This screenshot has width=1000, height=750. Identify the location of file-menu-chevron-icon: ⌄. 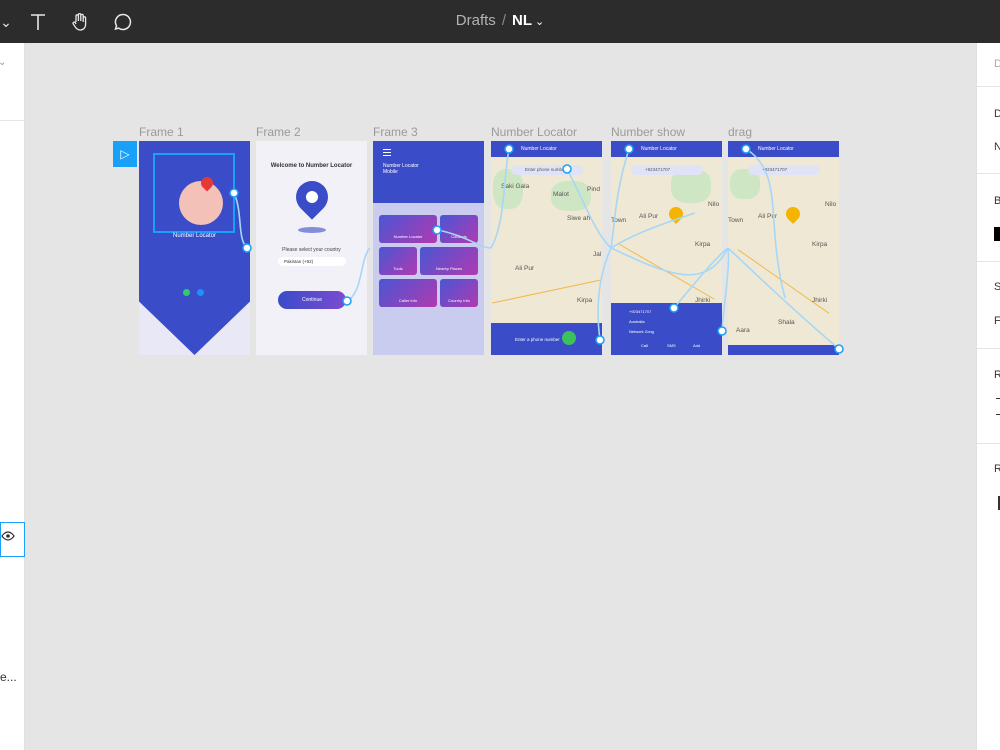
(539, 22).